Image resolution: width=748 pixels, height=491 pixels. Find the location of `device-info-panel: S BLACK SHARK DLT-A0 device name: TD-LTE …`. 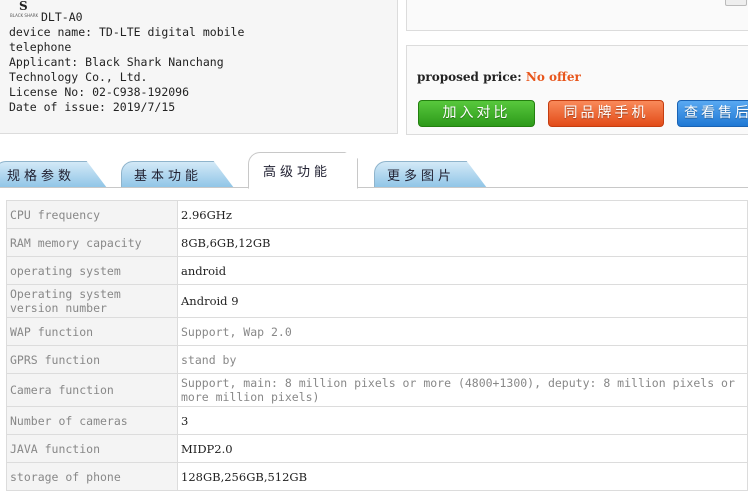

device-info-panel: S BLACK SHARK DLT-A0 device name: TD-LTE … is located at coordinates (199, 67).